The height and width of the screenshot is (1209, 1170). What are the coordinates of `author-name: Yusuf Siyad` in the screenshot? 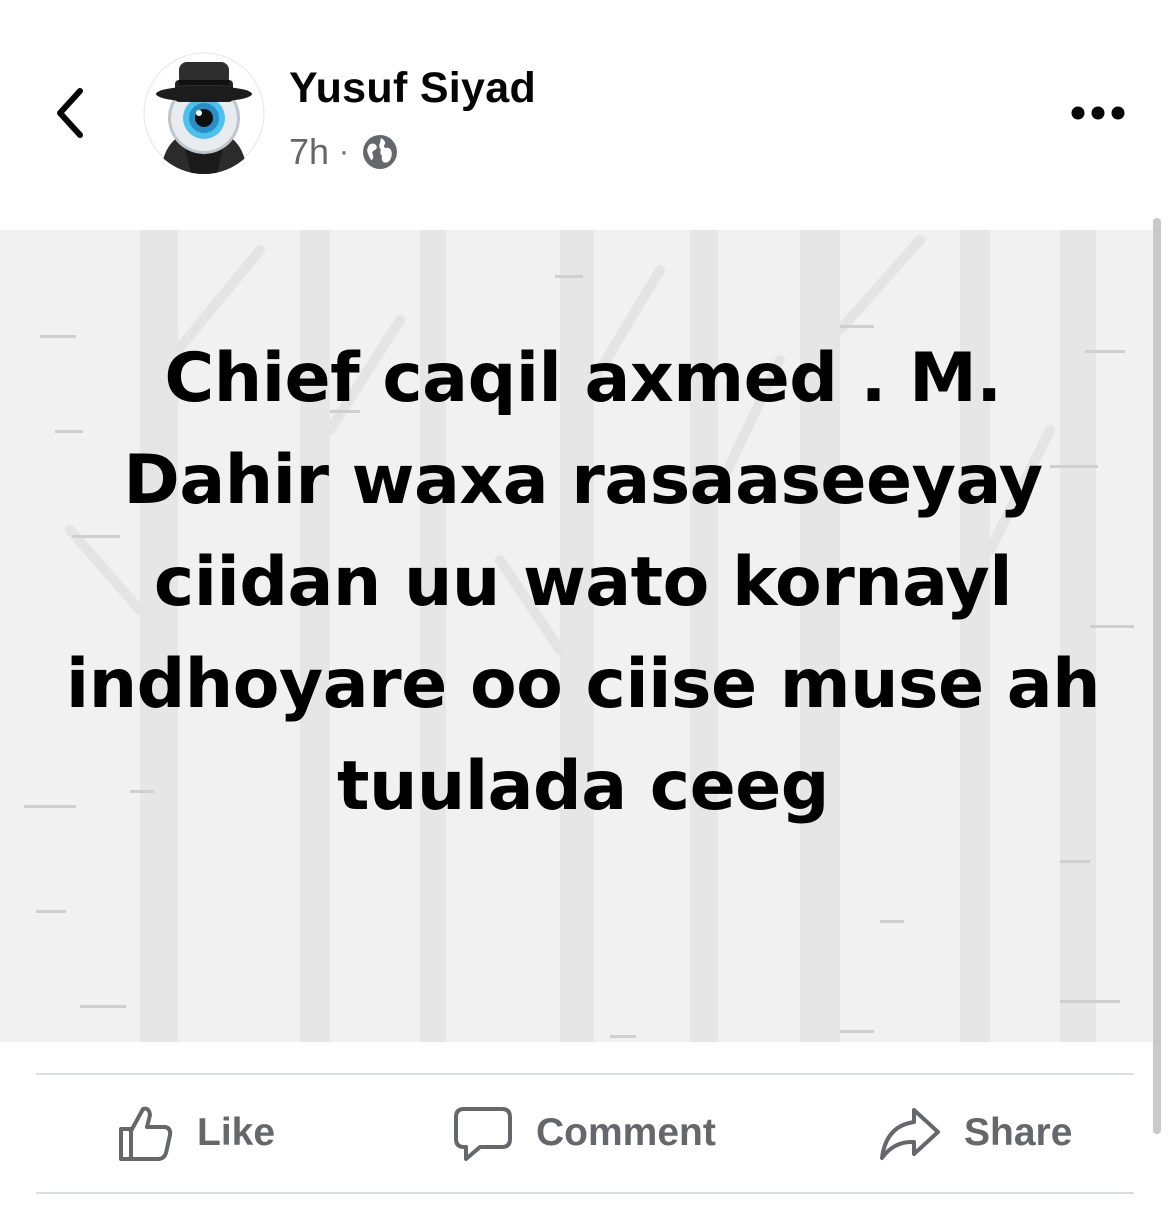 It's located at (412, 88).